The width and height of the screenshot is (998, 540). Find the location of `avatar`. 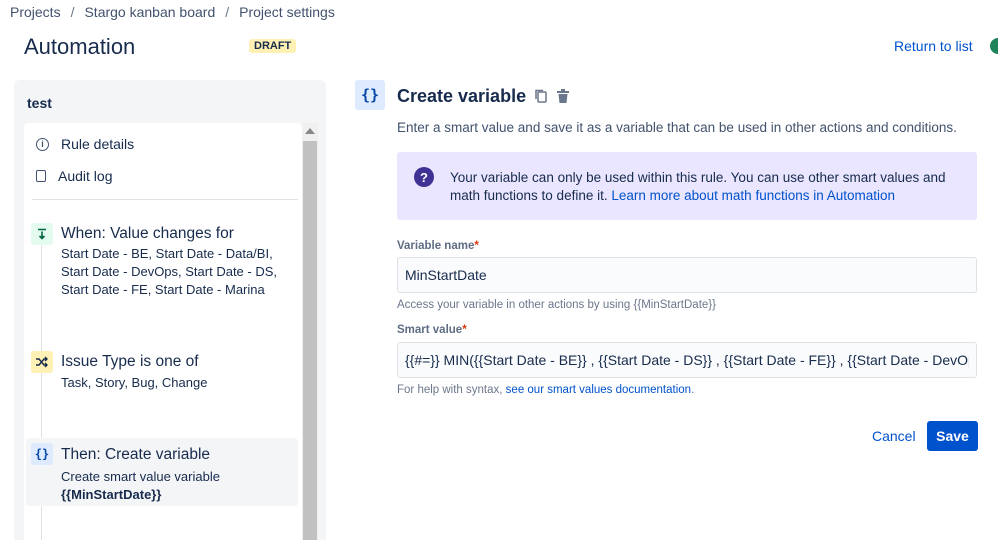

avatar is located at coordinates (994, 46).